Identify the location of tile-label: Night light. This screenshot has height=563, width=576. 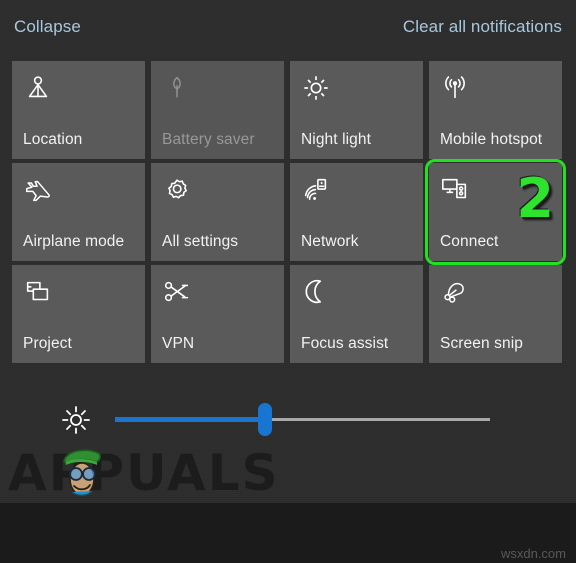
(336, 139).